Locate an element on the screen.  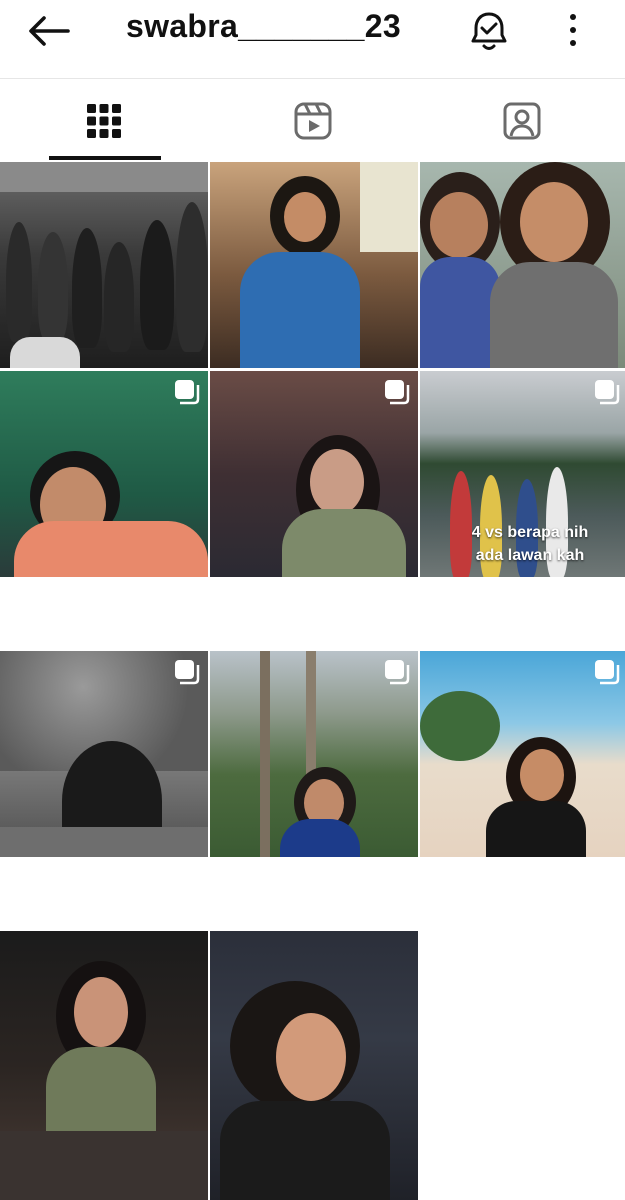
empty-grid-cell is located at coordinates (522, 1065).